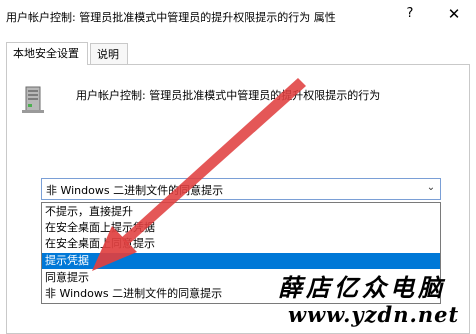 The height and width of the screenshot is (334, 476). I want to click on tab-local-security-setting: 本地安全设置, so click(47, 53).